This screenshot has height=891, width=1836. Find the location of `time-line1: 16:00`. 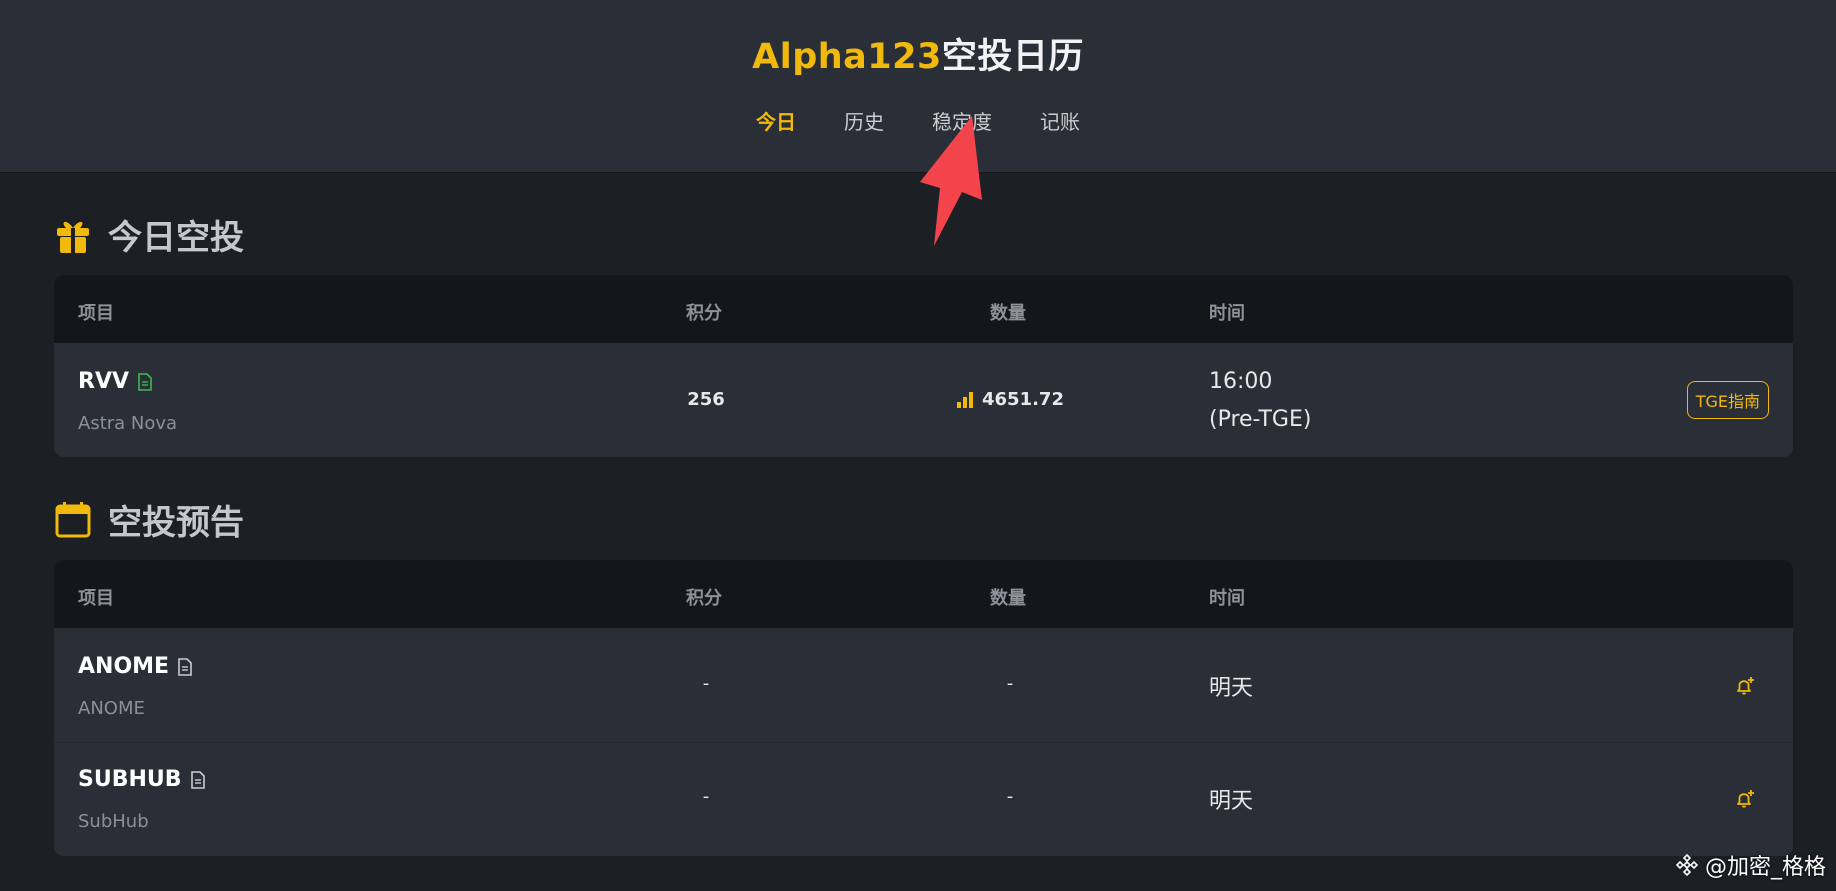

time-line1: 16:00 is located at coordinates (1241, 381).